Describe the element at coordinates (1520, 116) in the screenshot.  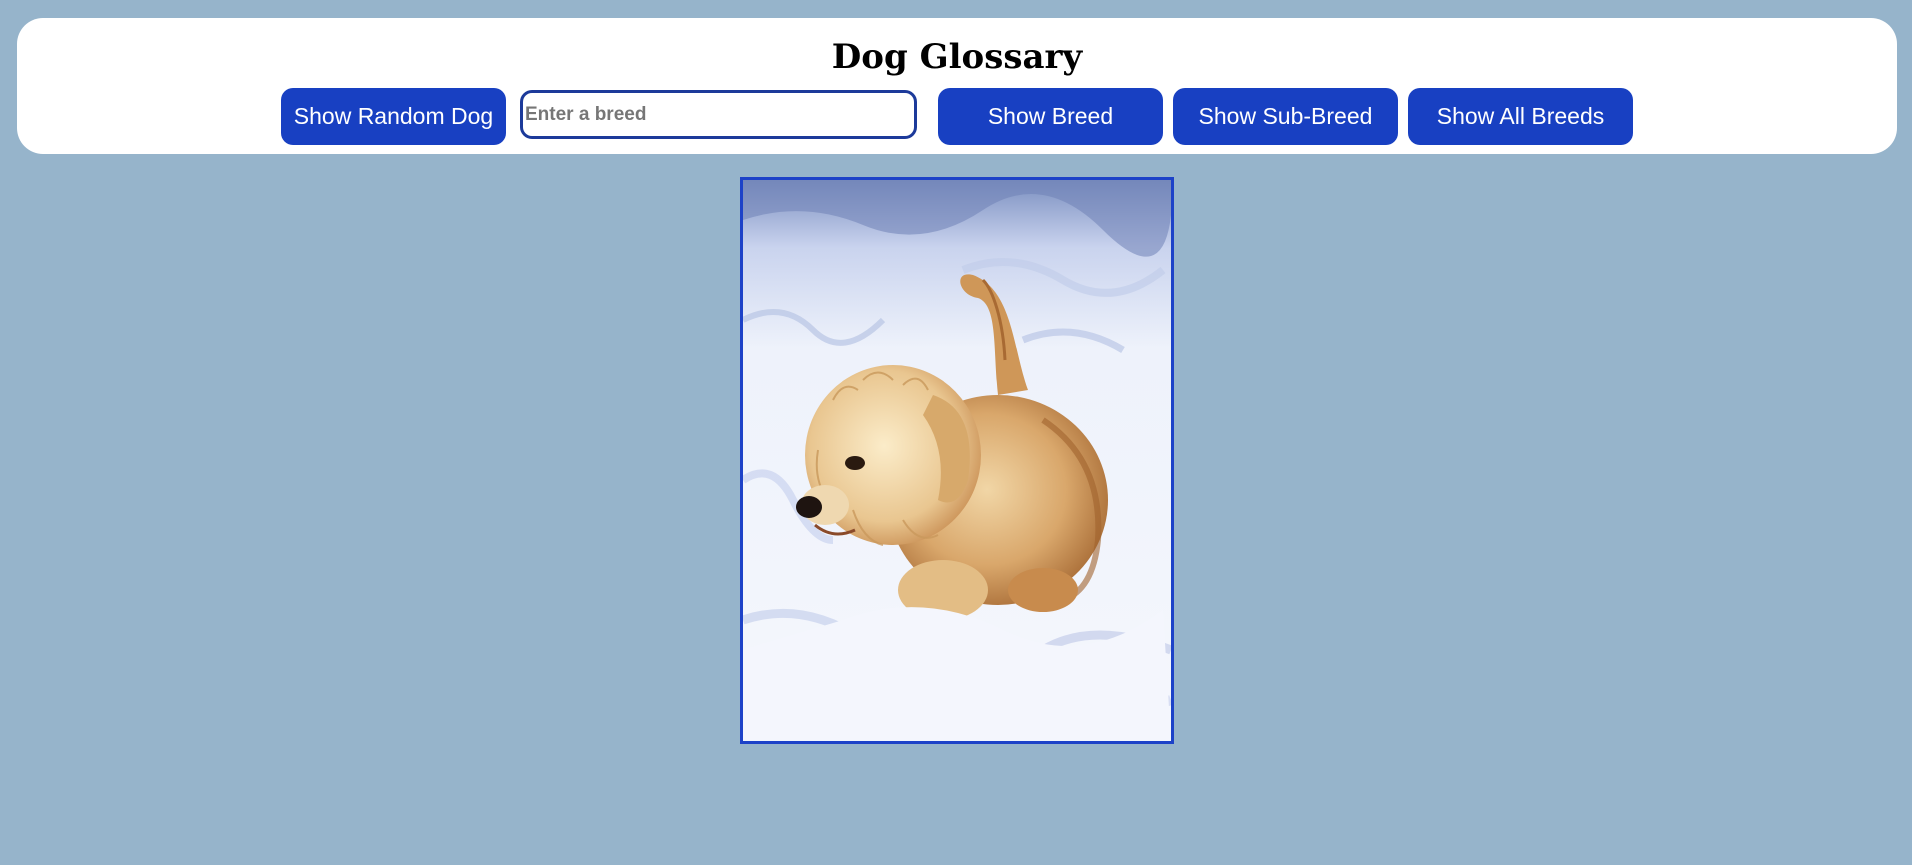
I see `show-all-breeds-button: Show All Breeds` at that location.